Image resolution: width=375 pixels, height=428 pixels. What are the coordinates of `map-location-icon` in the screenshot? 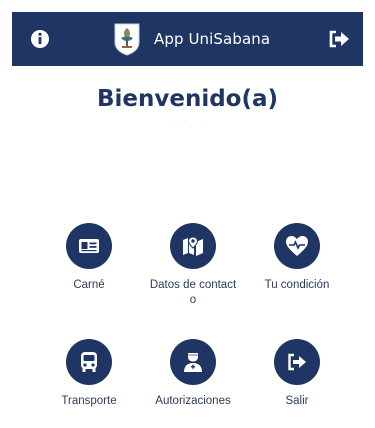 It's located at (193, 246).